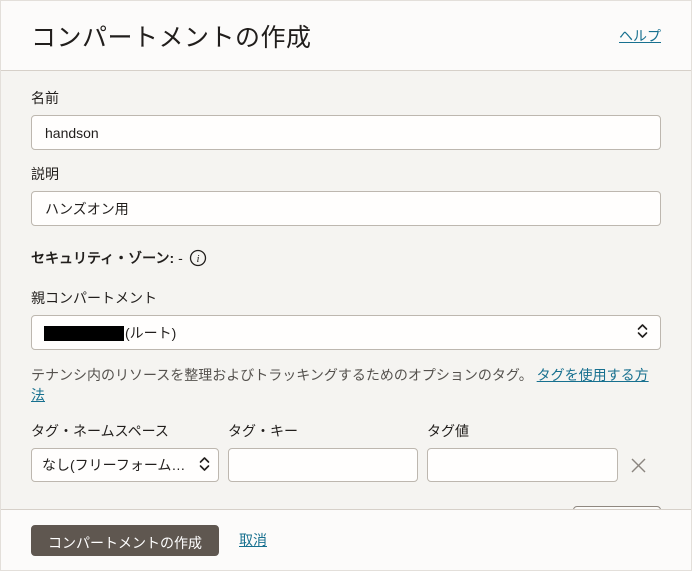 The image size is (692, 571). Describe the element at coordinates (103, 258) in the screenshot. I see `security-zone-label: セキュリティ・ゾーン:` at that location.